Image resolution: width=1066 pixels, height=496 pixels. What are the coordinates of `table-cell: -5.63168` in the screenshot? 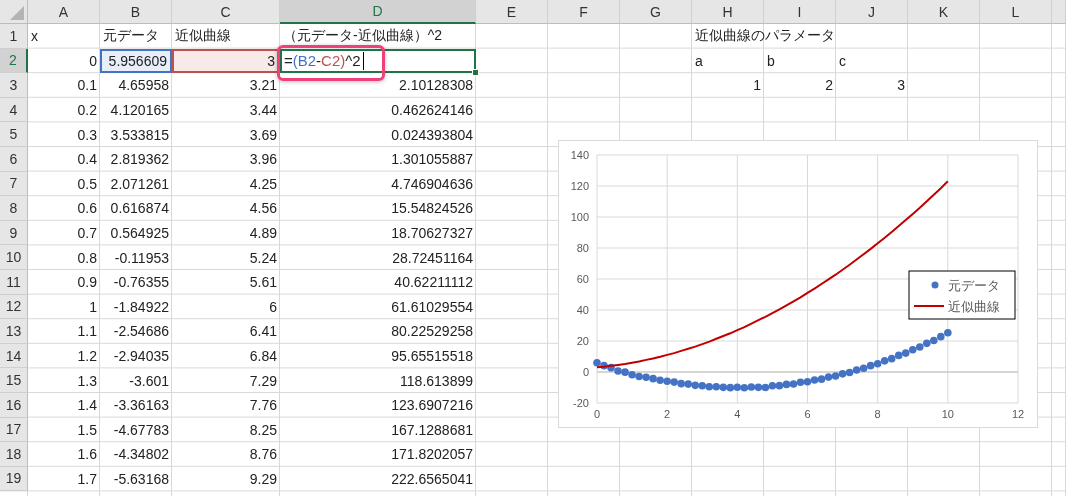 It's located at (141, 479).